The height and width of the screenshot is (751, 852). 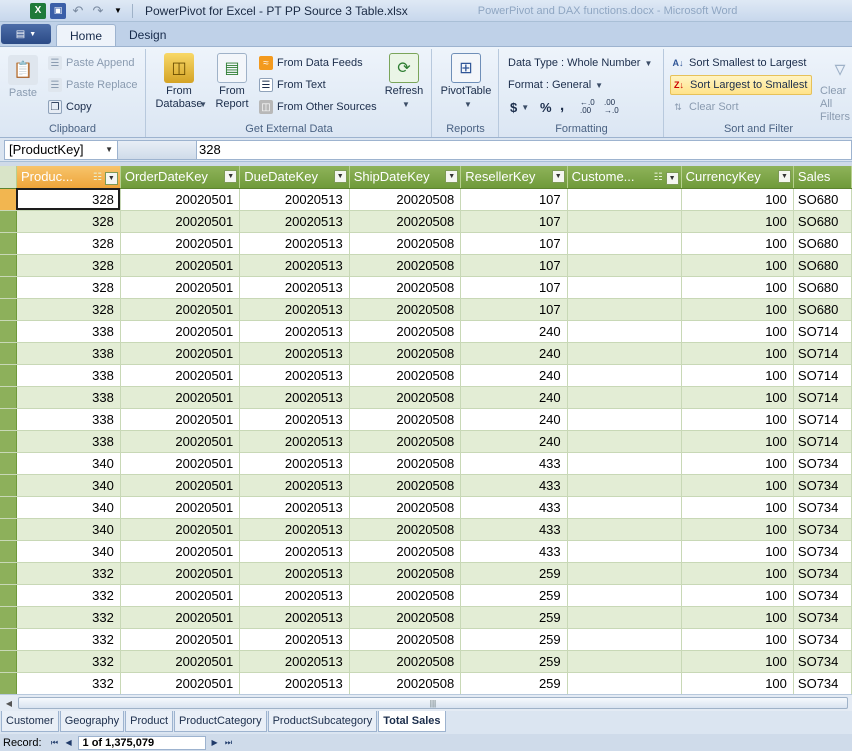 What do you see at coordinates (741, 85) in the screenshot?
I see `sort-largest-to-smallest-button: Z↓ Sort Largest to Smallest` at bounding box center [741, 85].